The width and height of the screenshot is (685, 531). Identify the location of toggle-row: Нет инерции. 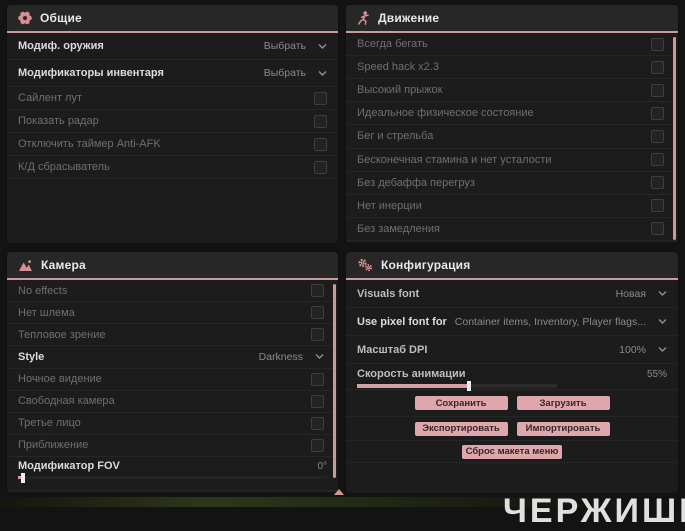
(512, 206).